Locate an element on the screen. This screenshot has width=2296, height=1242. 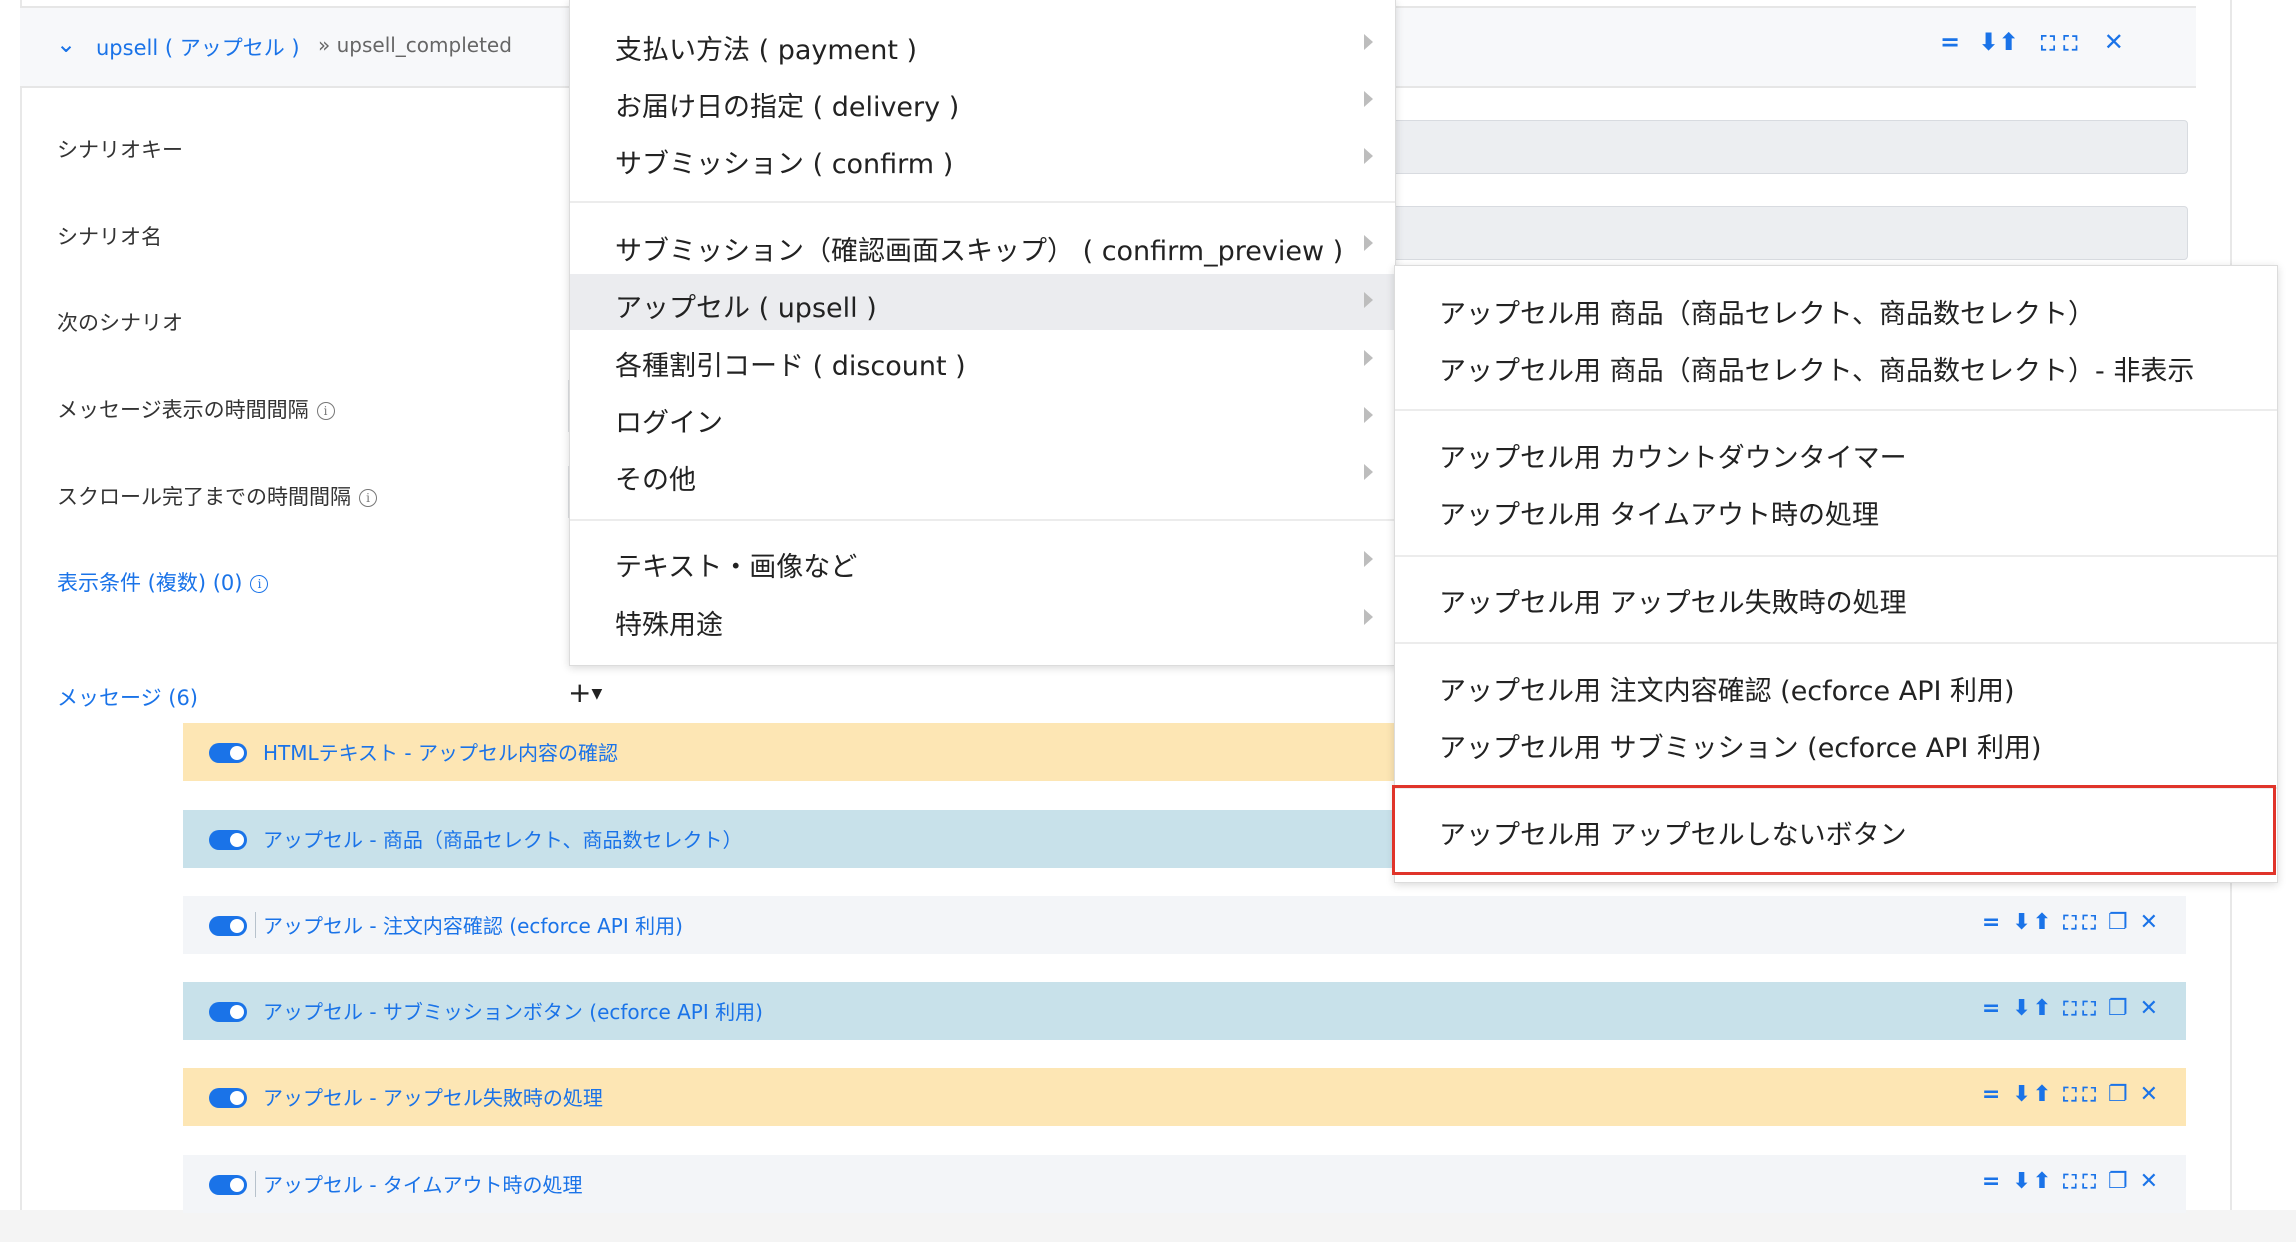
message-row: アップセル - 注文内容確認 (ecforce API 利用) = ⬇⬆ ⛶ ⛶ ❐ ✕ is located at coordinates (1184, 925).